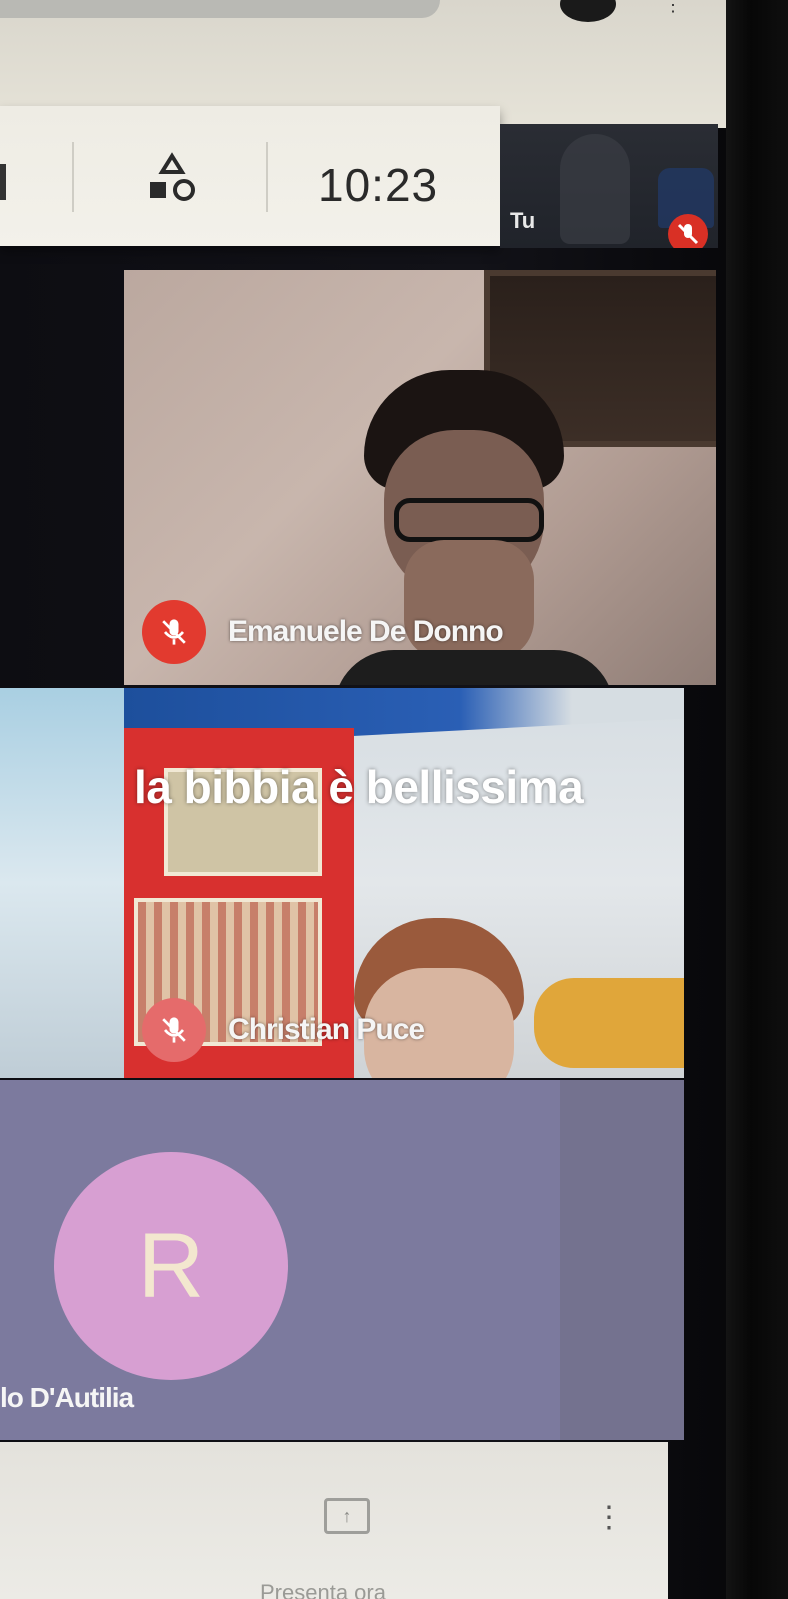 This screenshot has width=788, height=1599. Describe the element at coordinates (3, 182) in the screenshot. I see `toolbar-edge-icon` at that location.